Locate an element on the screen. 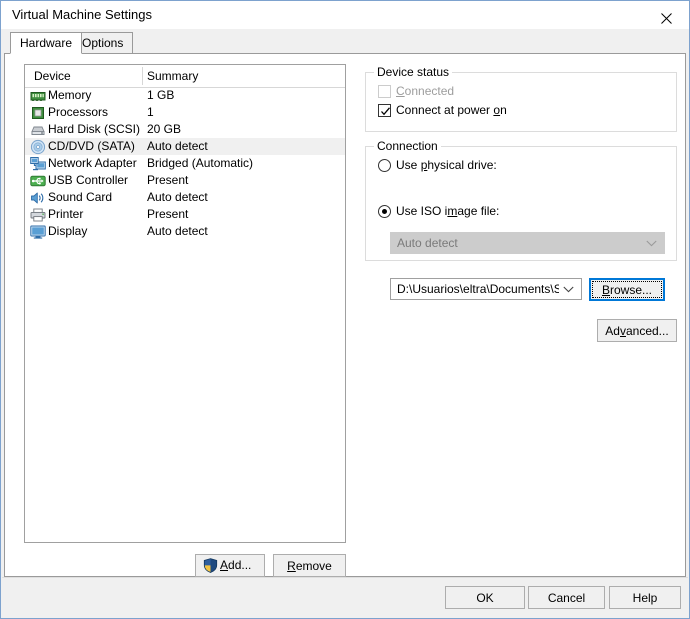  device-row-display: Display Auto detect is located at coordinates (185, 231).